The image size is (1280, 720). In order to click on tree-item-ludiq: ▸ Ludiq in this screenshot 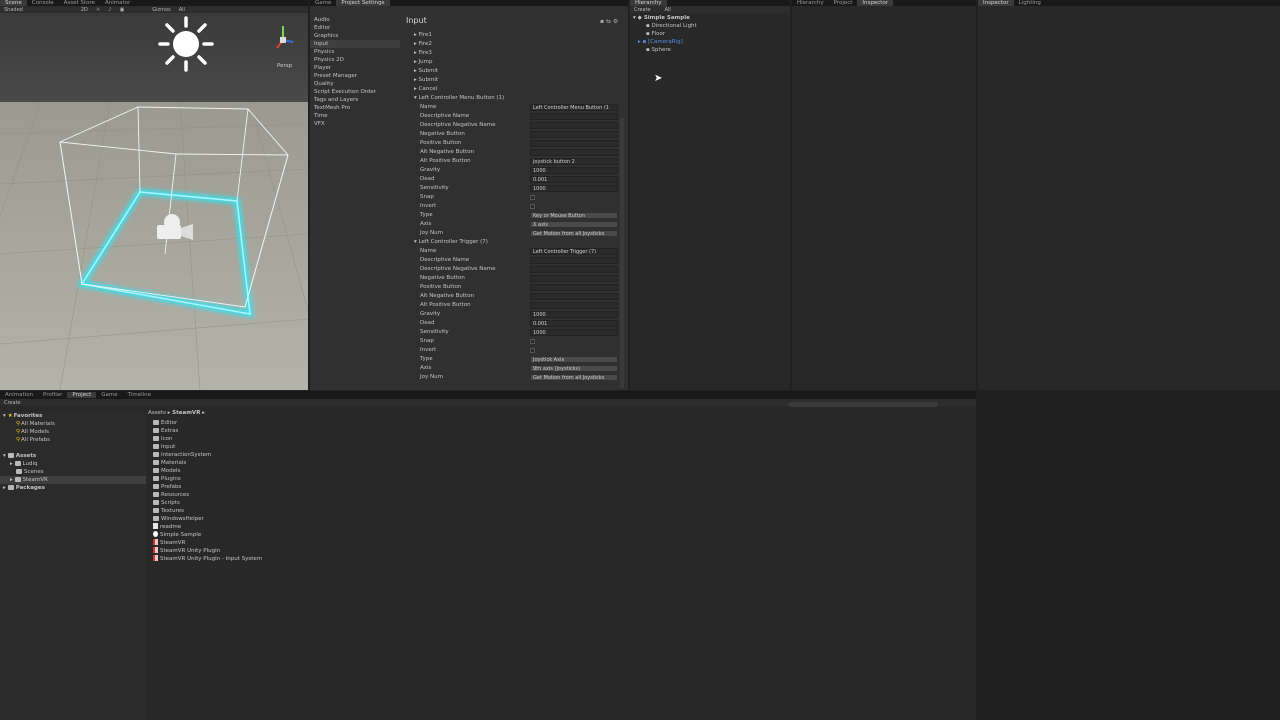, I will do `click(23, 464)`.